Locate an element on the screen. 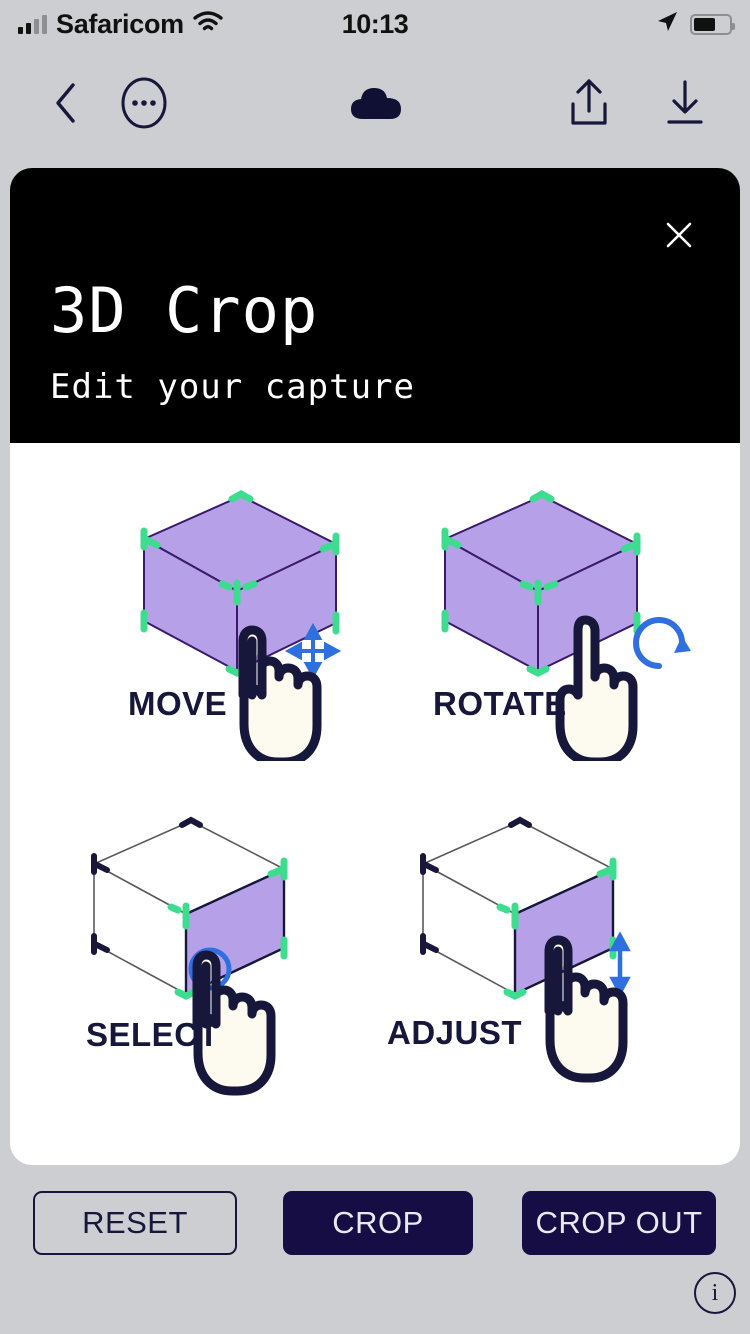  download-button is located at coordinates (685, 105).